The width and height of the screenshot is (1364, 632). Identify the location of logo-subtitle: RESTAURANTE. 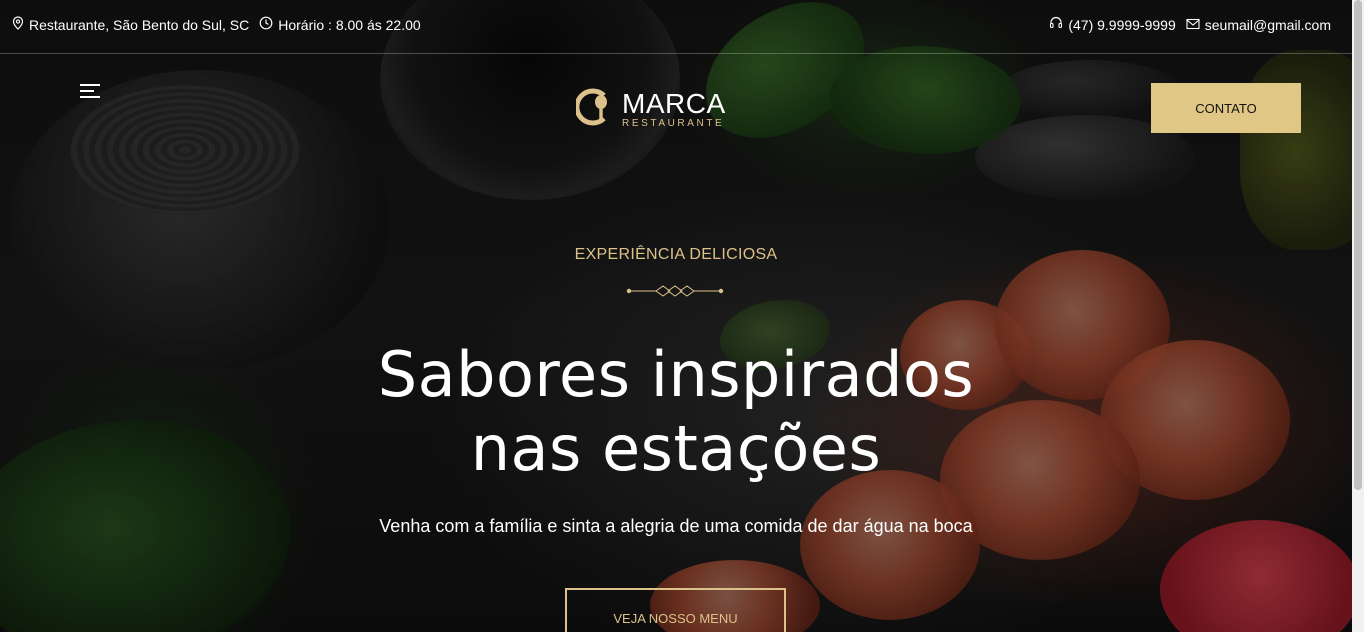
(673, 123).